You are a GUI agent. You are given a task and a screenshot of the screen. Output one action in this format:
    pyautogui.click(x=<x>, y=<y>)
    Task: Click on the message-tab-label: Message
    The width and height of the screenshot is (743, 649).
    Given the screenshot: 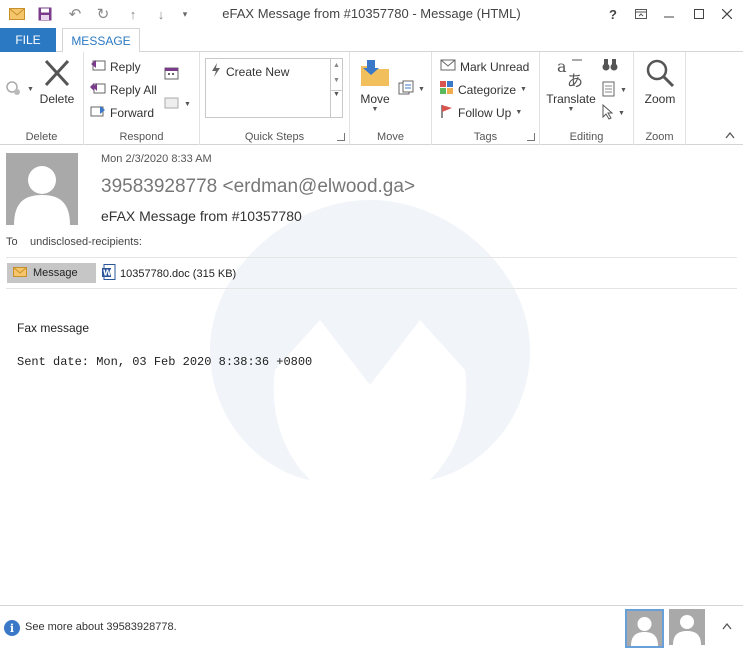 What is the action you would take?
    pyautogui.click(x=55, y=273)
    